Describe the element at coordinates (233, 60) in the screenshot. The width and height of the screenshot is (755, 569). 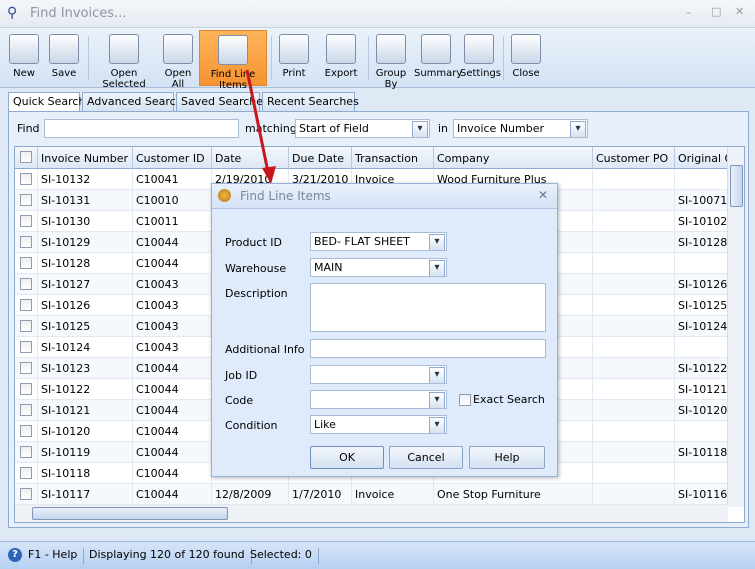
I see `find-line-items-button: Find Line Items` at that location.